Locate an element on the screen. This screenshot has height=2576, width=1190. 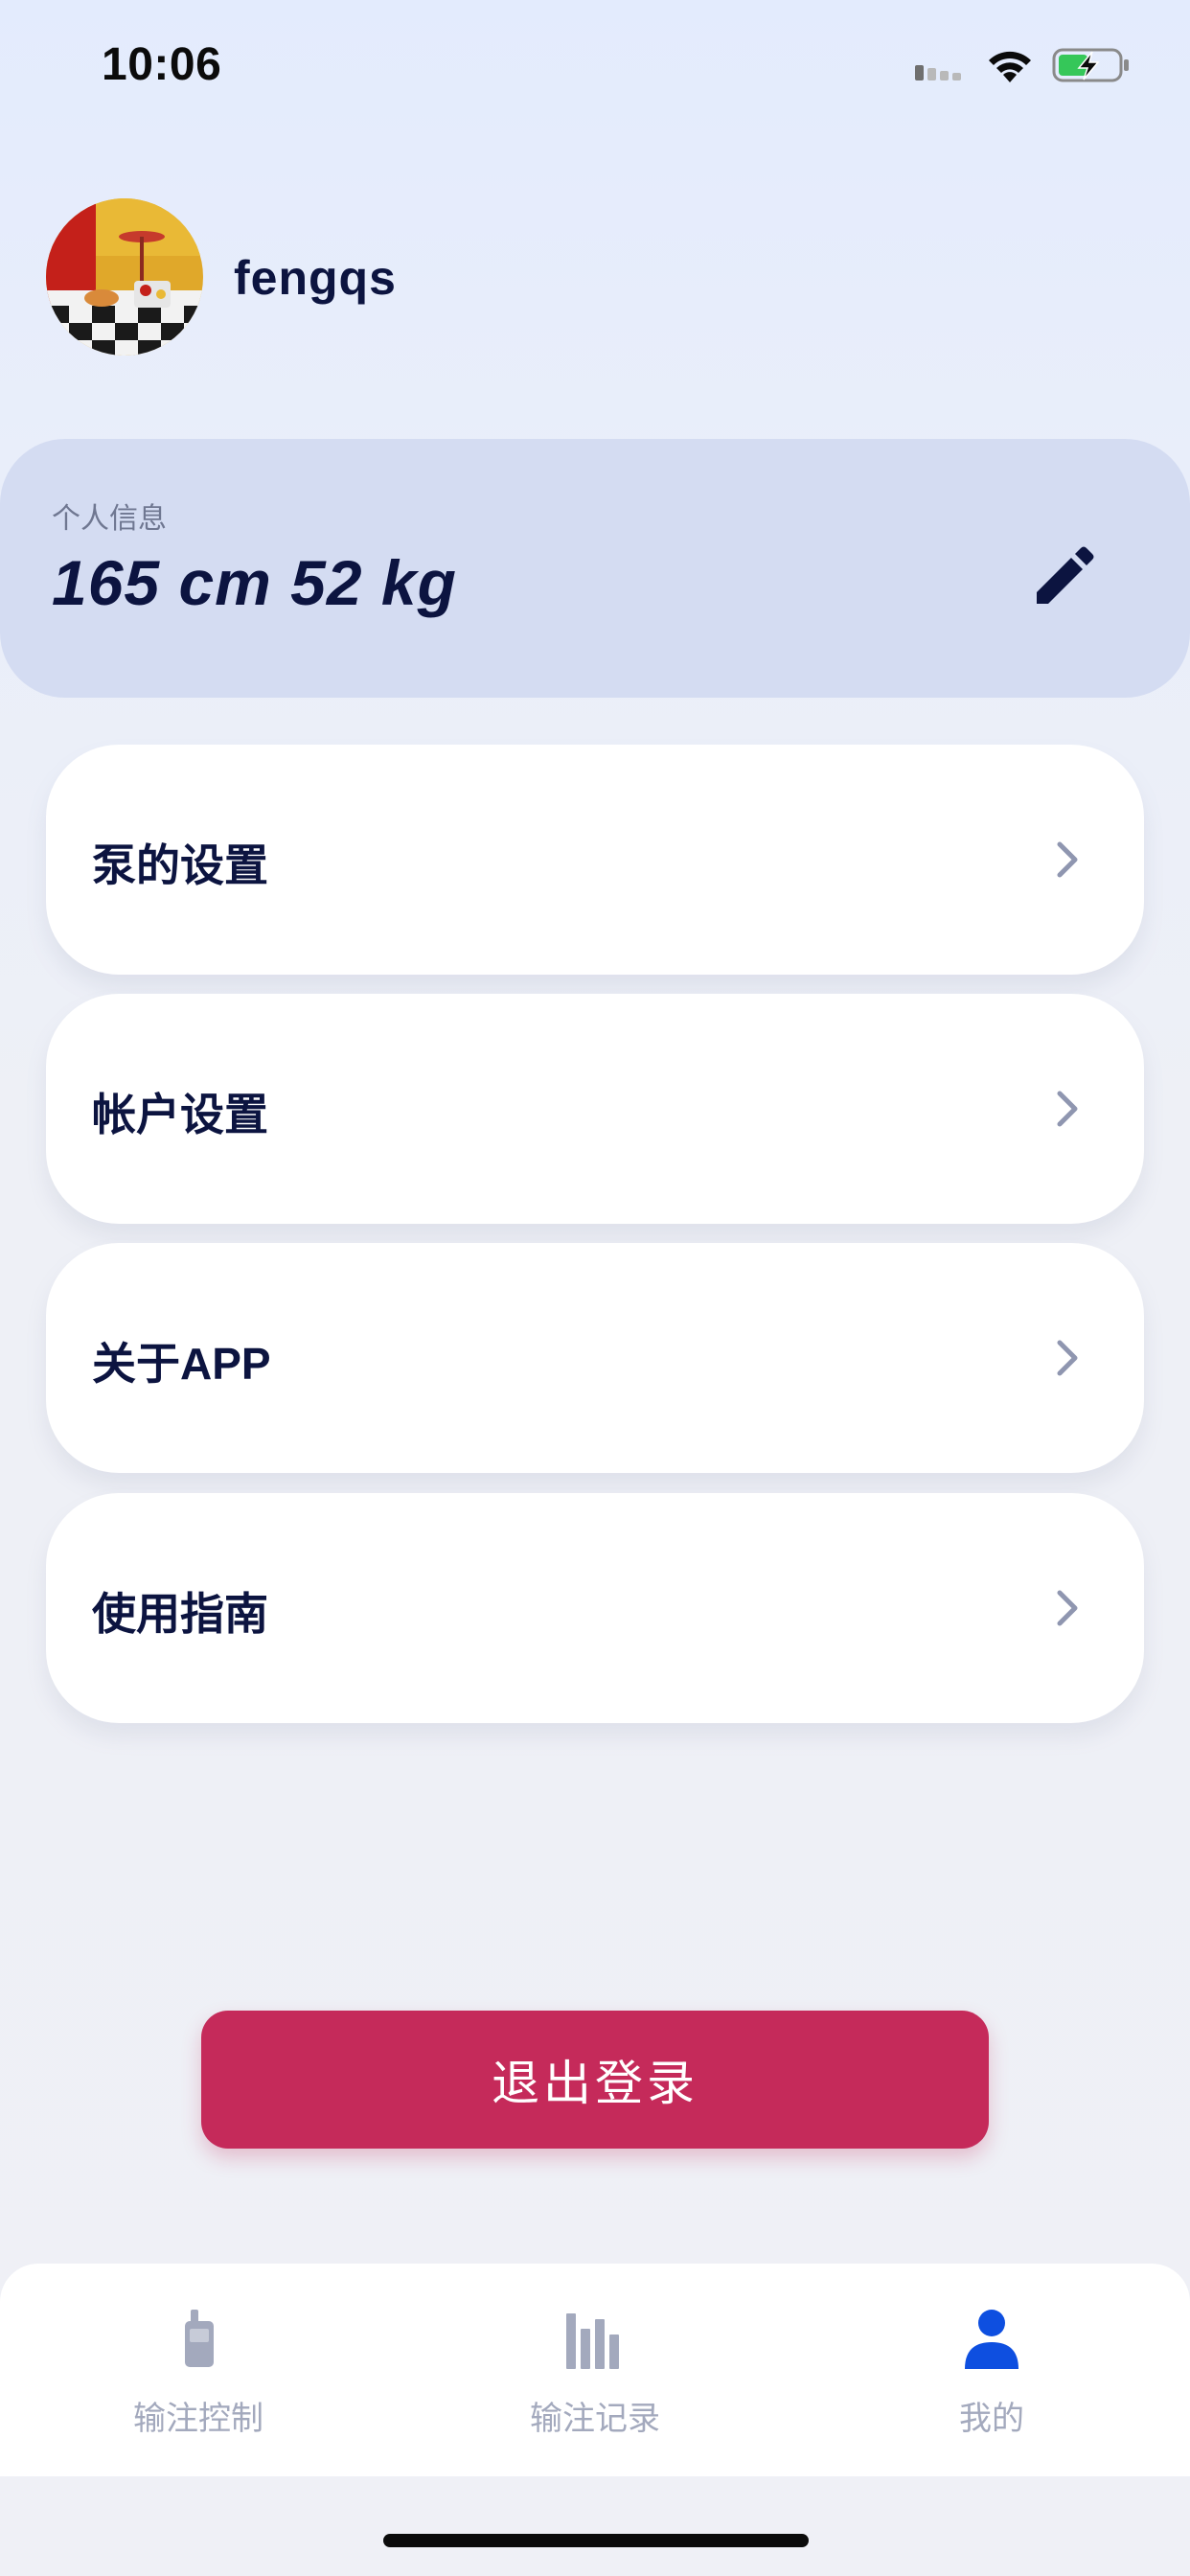
tab-infusion-records: 输注记录 is located at coordinates (595, 2370).